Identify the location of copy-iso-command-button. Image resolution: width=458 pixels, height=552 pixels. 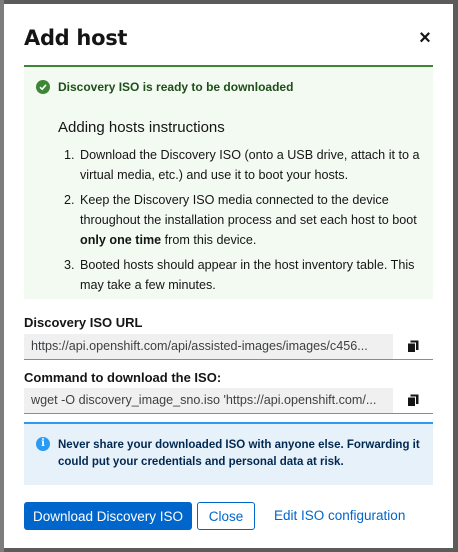
(412, 400).